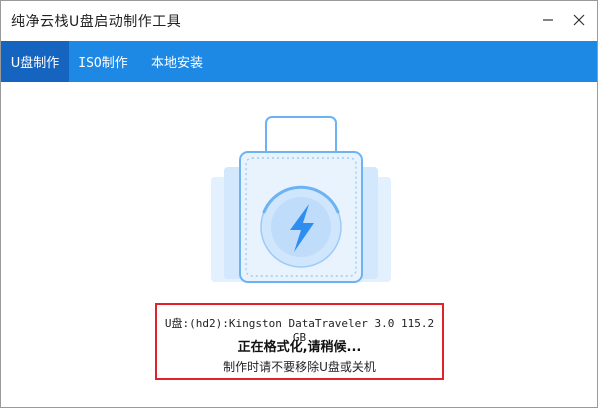  I want to click on close-icon, so click(579, 20).